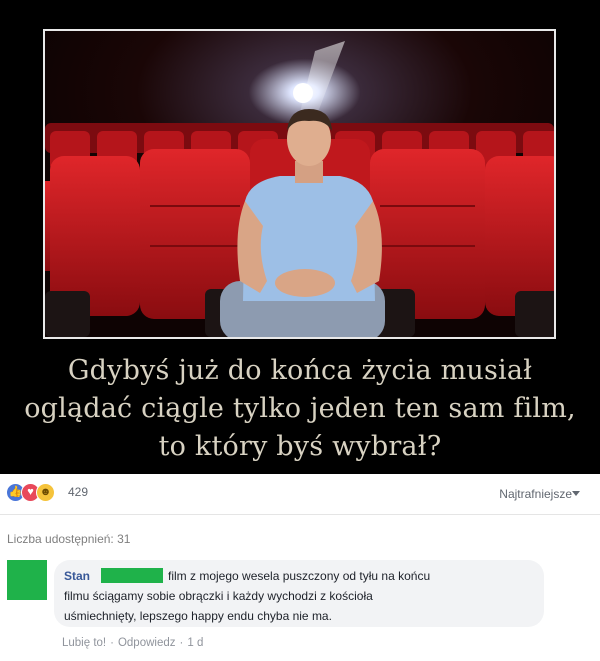 This screenshot has height=661, width=600. I want to click on censored-name-block, so click(132, 575).